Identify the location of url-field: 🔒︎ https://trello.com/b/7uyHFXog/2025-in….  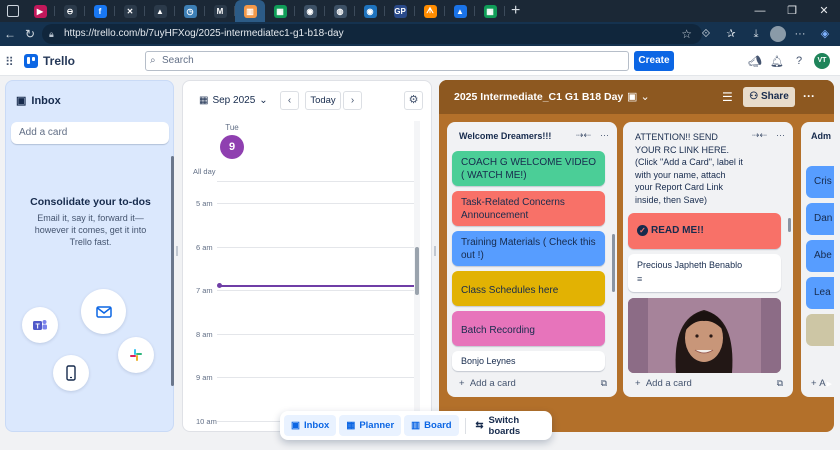
(372, 34).